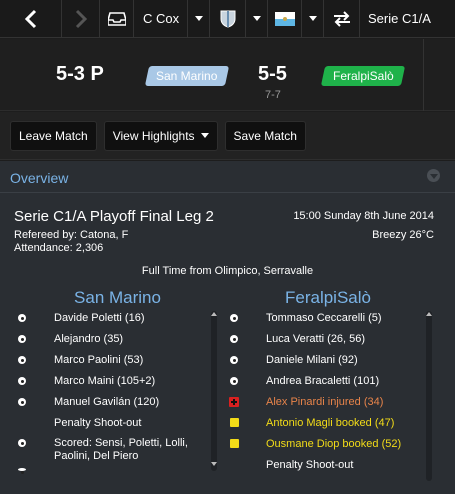 This screenshot has width=455, height=494. I want to click on save-match-button: Save Match, so click(265, 135).